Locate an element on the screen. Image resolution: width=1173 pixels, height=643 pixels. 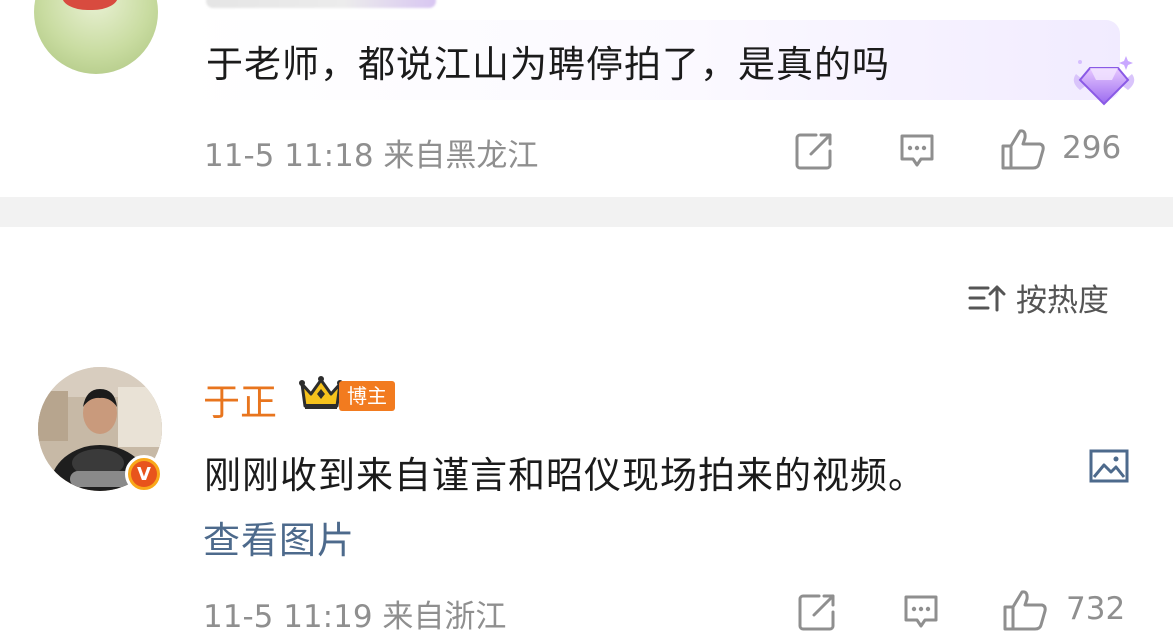
comment-meta: 11-5 11:19 来自浙江 is located at coordinates (354, 613).